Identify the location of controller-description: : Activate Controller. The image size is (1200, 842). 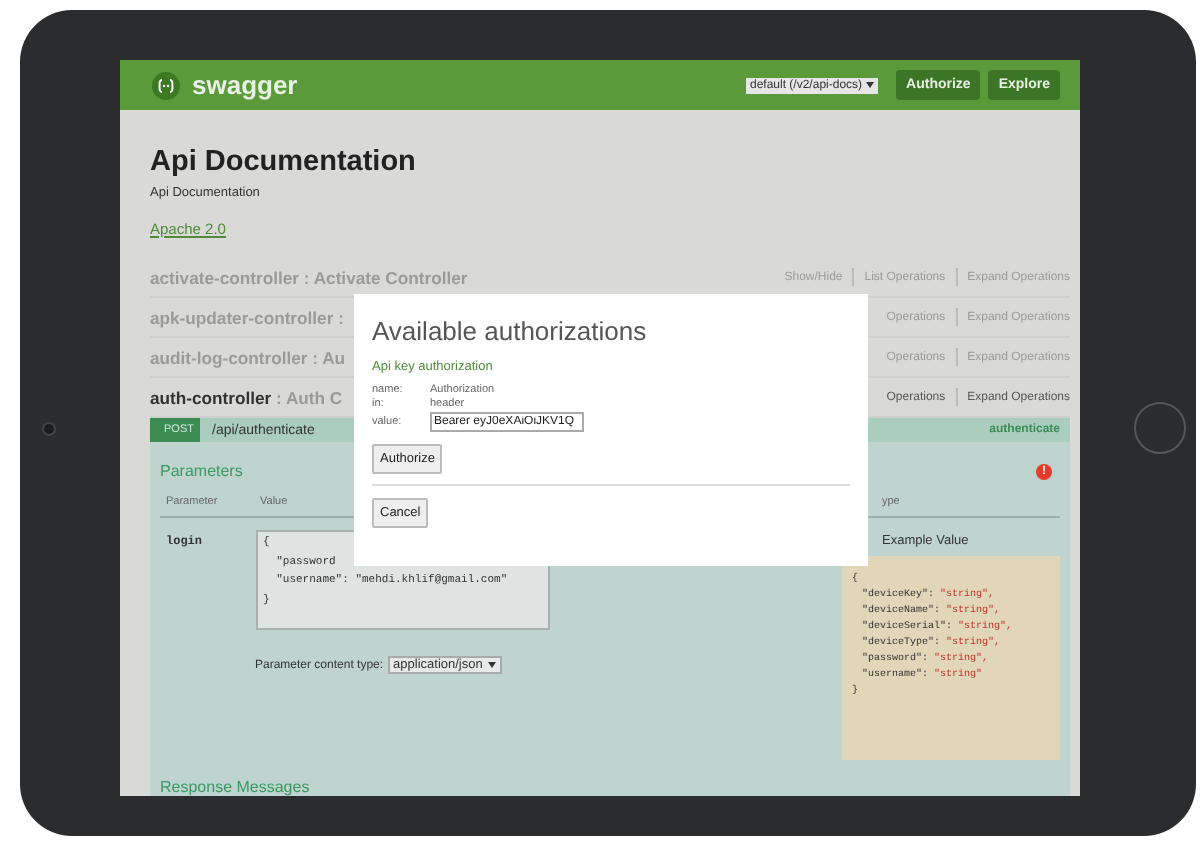
(384, 277).